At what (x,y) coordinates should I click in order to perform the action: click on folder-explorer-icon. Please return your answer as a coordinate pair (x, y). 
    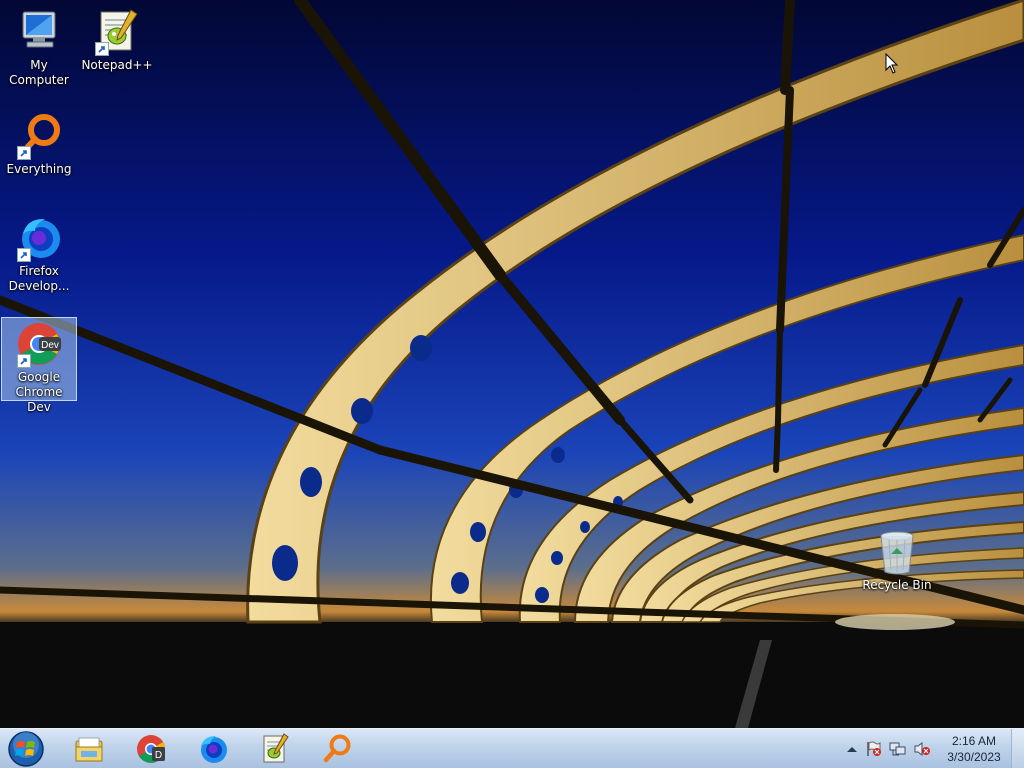
    Looking at the image, I should click on (89, 749).